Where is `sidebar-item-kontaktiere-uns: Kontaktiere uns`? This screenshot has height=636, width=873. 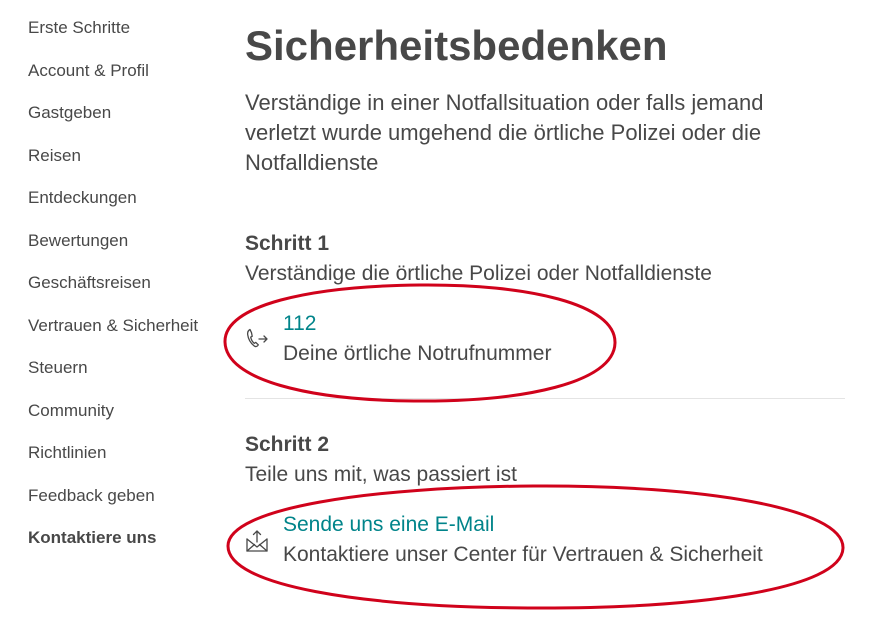 sidebar-item-kontaktiere-uns: Kontaktiere uns is located at coordinates (128, 549).